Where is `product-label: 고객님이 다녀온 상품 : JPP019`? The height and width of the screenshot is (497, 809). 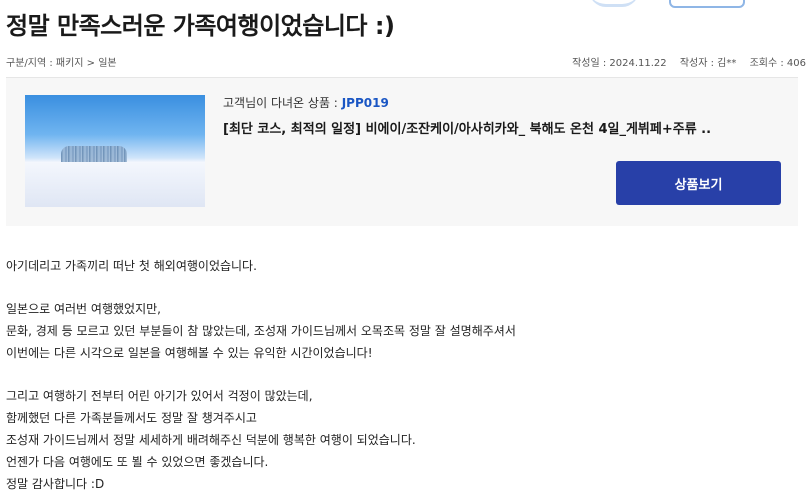 product-label: 고객님이 다녀온 상품 : JPP019 is located at coordinates (306, 102).